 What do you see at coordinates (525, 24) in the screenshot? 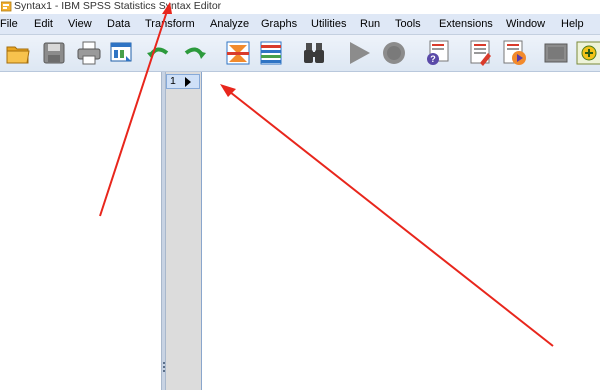
I see `menu-window: Window` at bounding box center [525, 24].